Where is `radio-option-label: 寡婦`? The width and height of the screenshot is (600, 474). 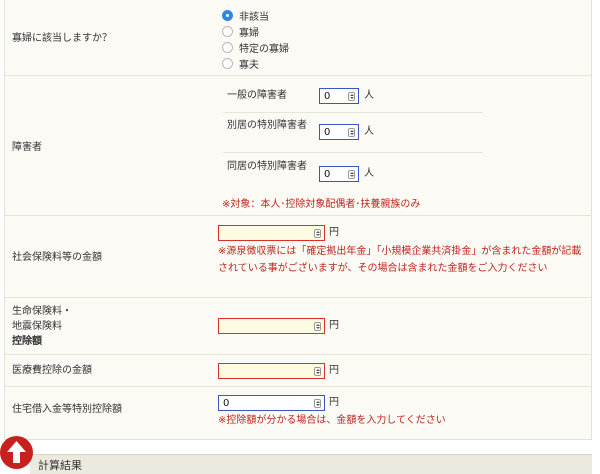 radio-option-label: 寡婦 is located at coordinates (249, 33).